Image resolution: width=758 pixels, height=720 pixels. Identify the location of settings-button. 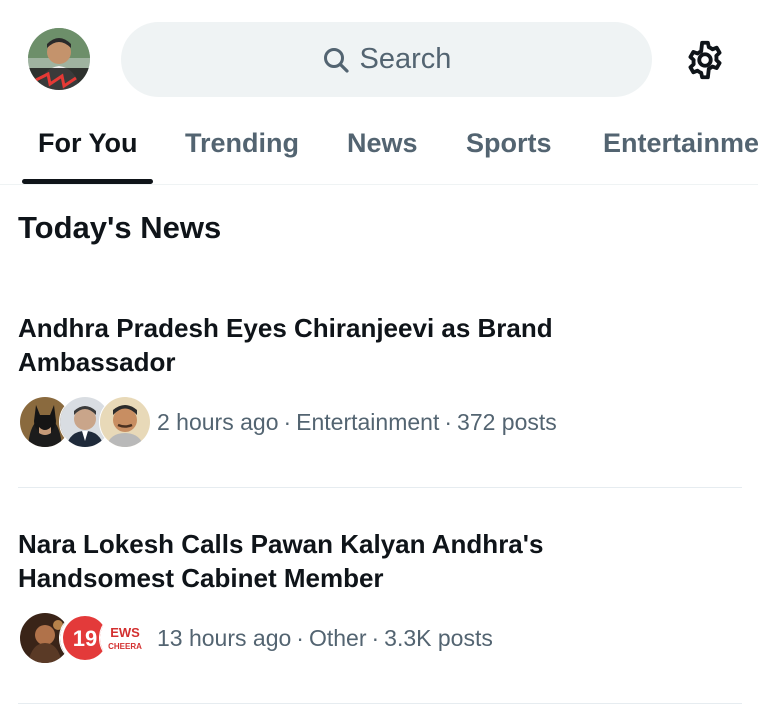
(705, 60).